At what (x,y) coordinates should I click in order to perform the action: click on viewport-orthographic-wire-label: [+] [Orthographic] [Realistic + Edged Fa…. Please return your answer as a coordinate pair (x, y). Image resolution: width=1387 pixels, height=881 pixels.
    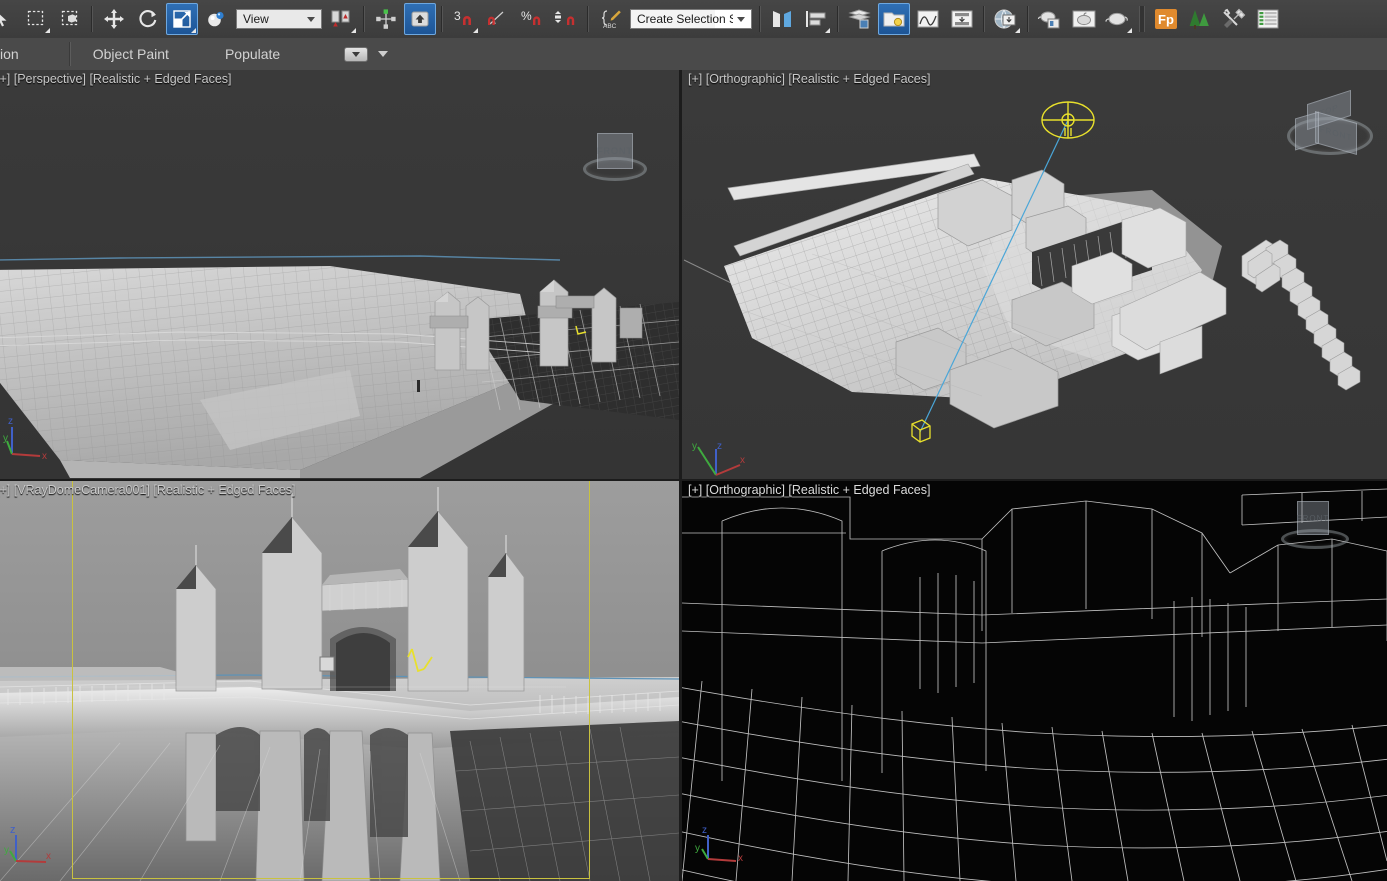
    Looking at the image, I should click on (808, 490).